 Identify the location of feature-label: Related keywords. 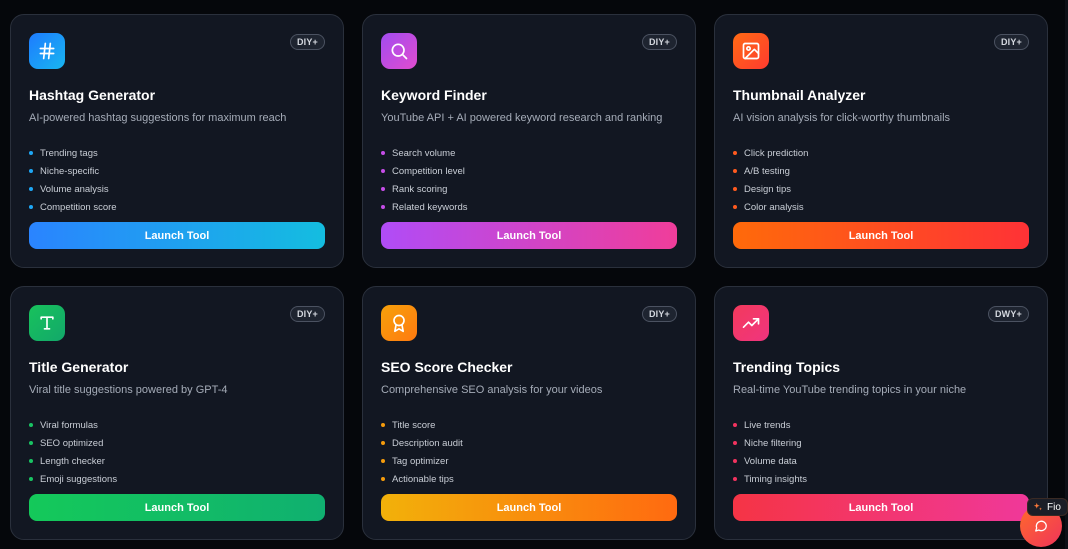
(430, 207).